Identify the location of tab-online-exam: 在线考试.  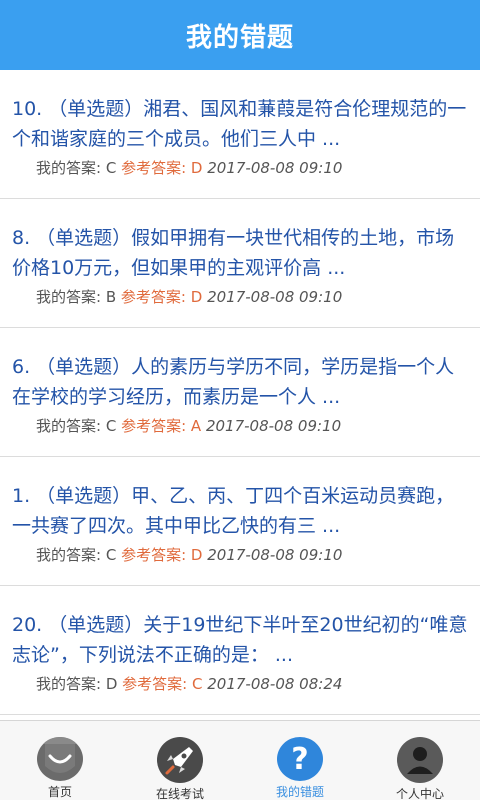
(180, 760).